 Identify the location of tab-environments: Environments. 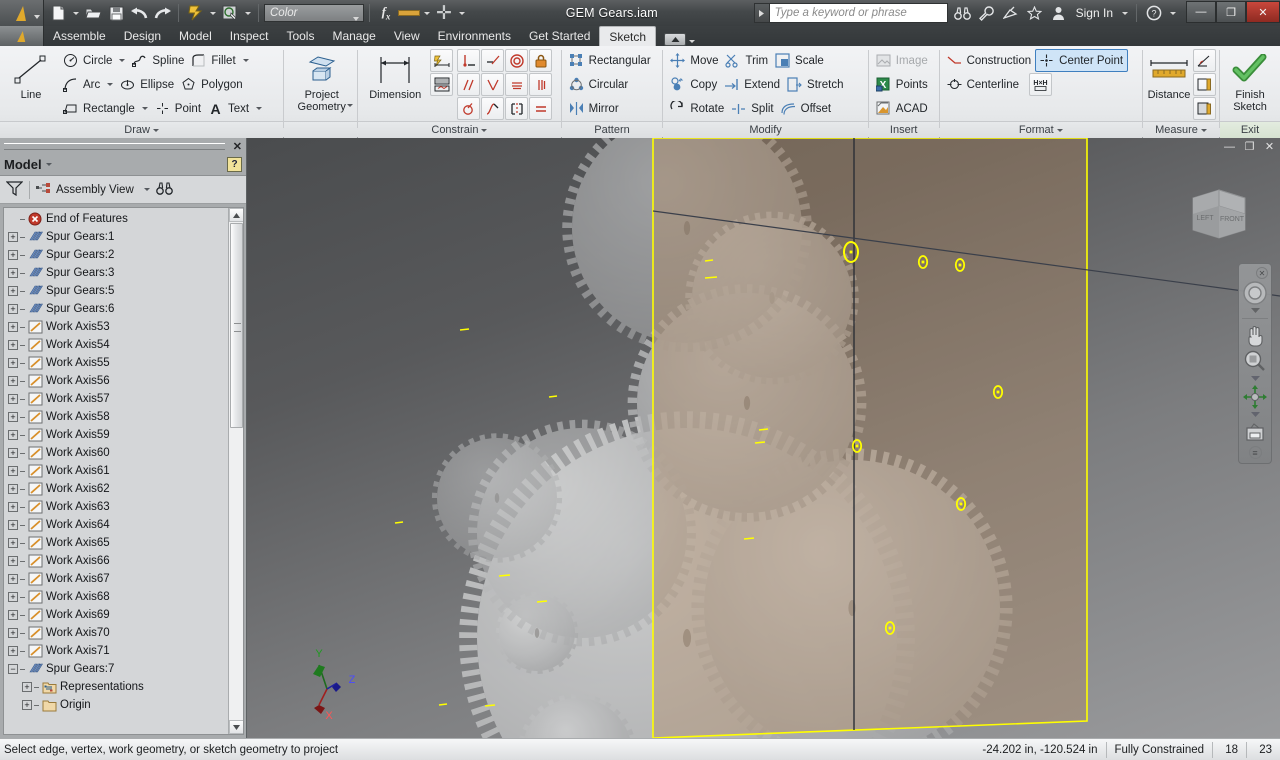
(474, 36).